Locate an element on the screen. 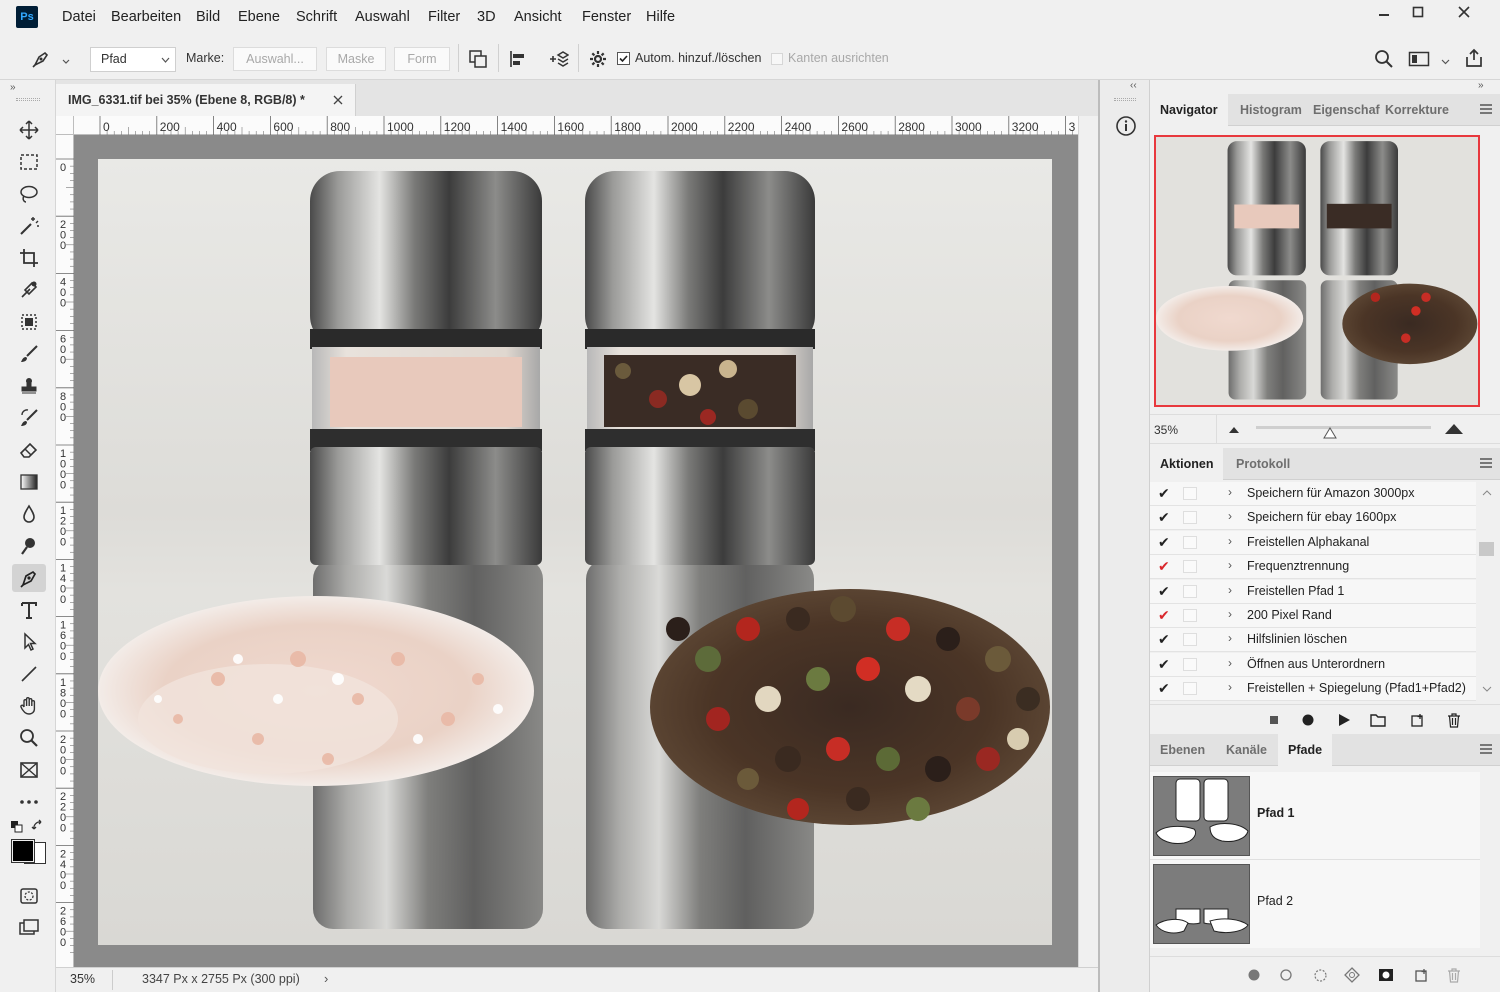 The image size is (1500, 992). clone-stamp-tool-icon is located at coordinates (29, 386).